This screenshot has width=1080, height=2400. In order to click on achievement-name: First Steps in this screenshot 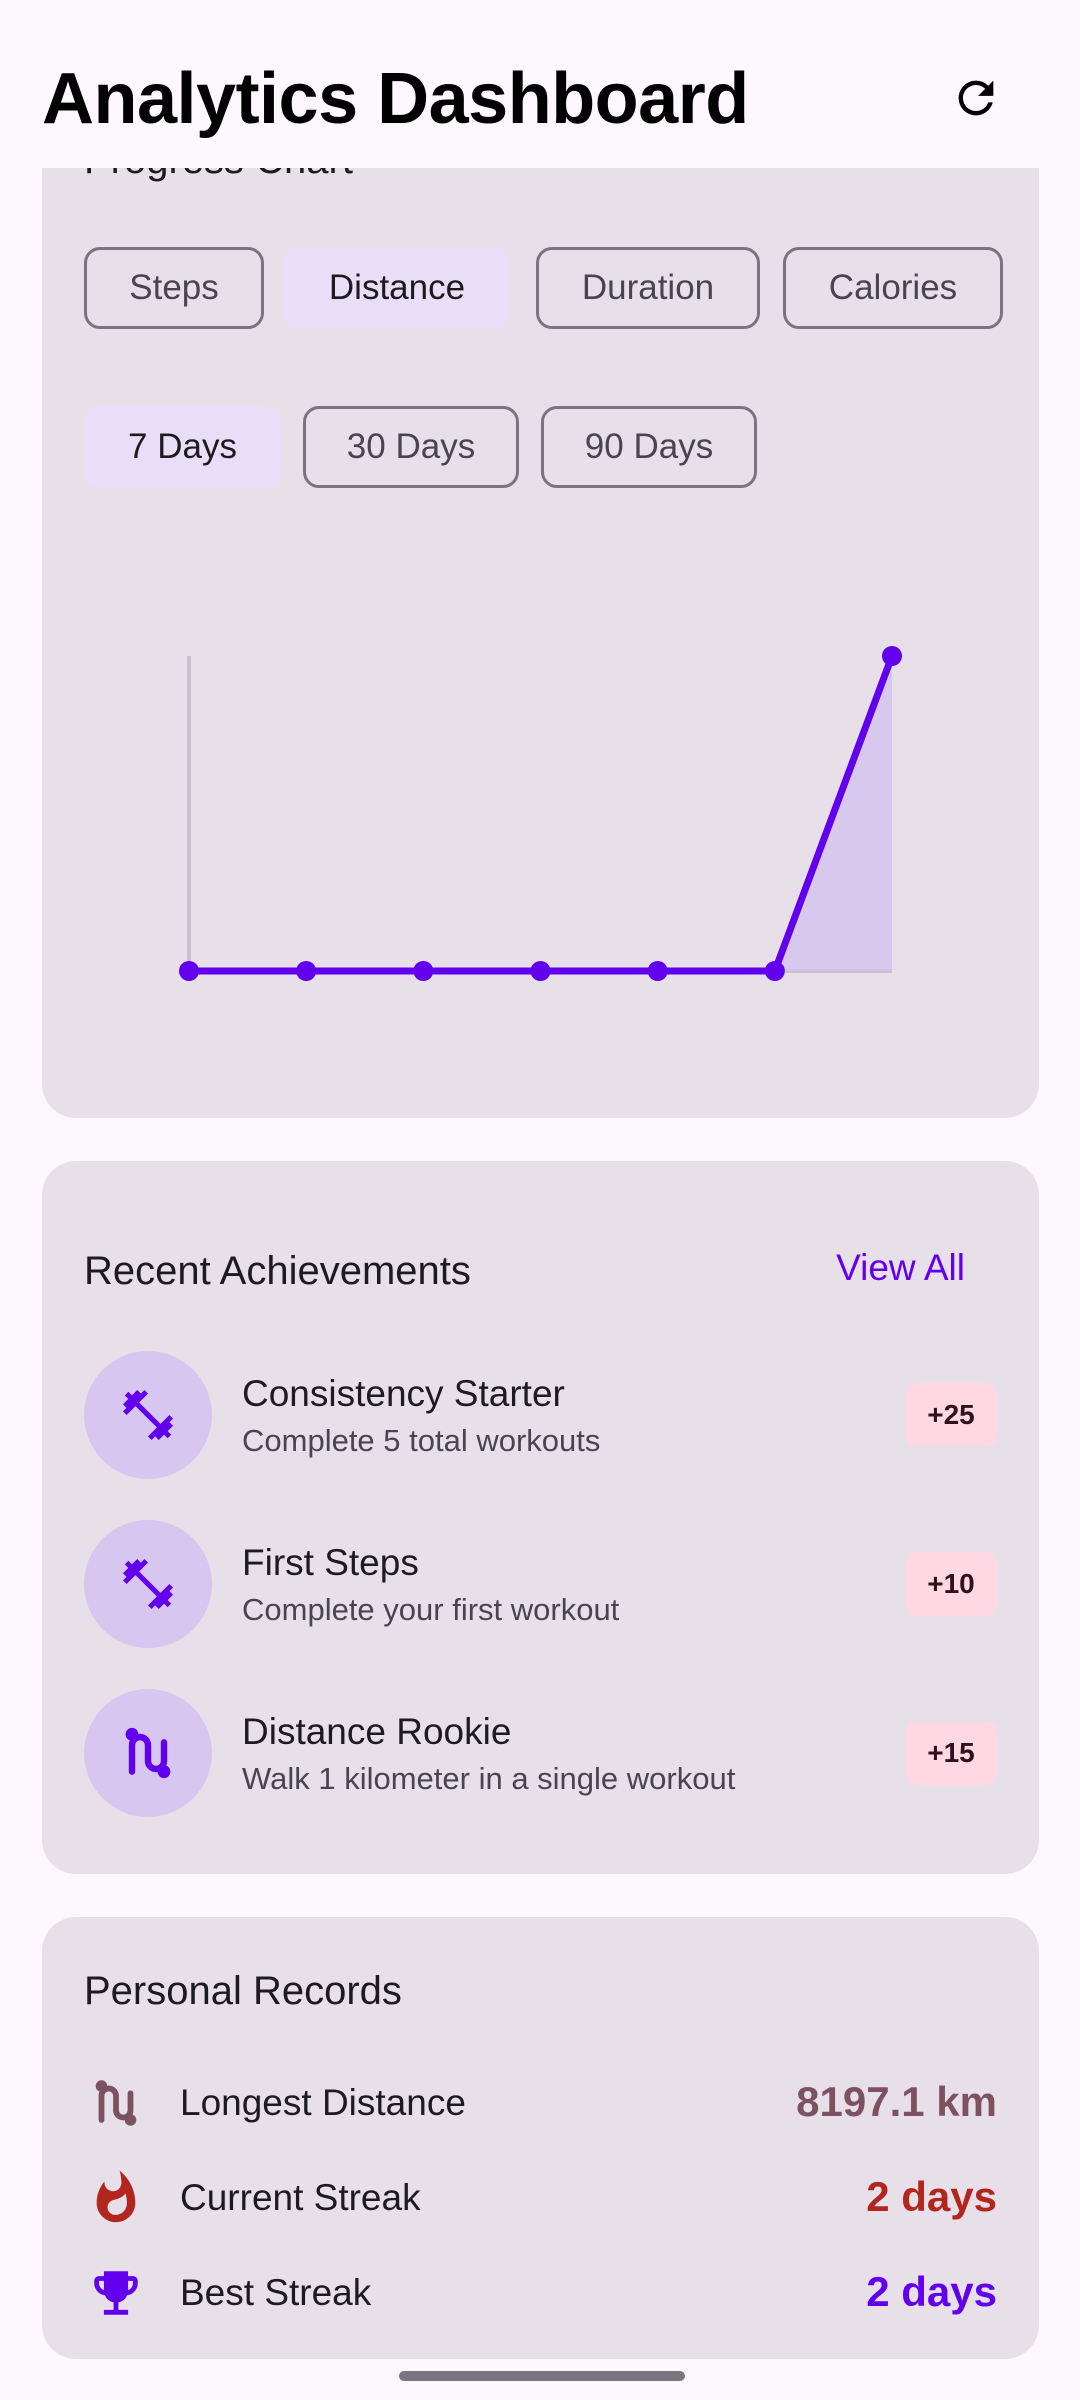, I will do `click(330, 1562)`.